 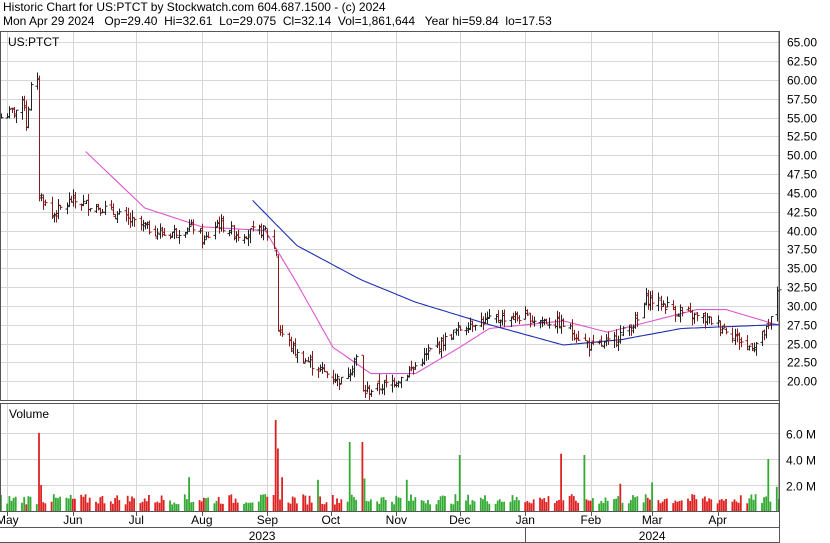 What do you see at coordinates (201, 520) in the screenshot?
I see `month-label: Aug` at bounding box center [201, 520].